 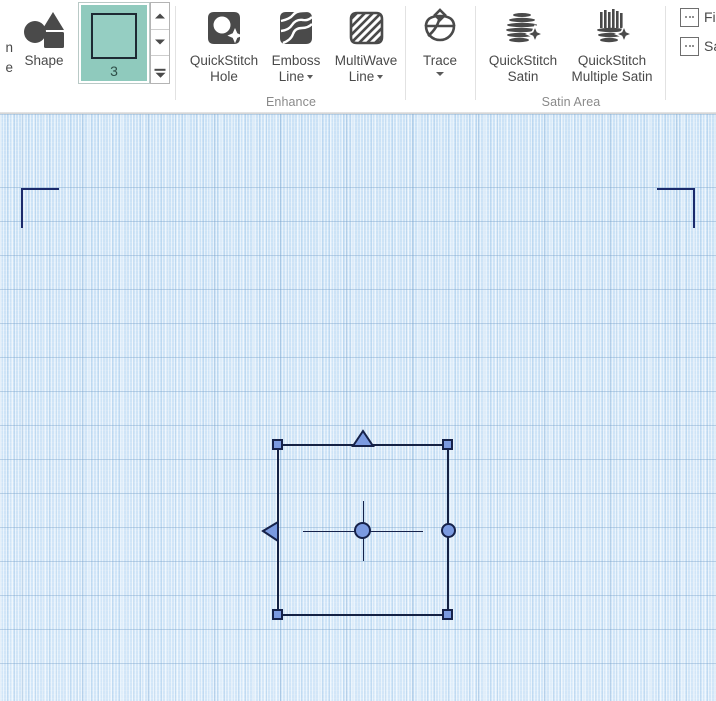 What do you see at coordinates (296, 26) in the screenshot?
I see `emboss-line-icon` at bounding box center [296, 26].